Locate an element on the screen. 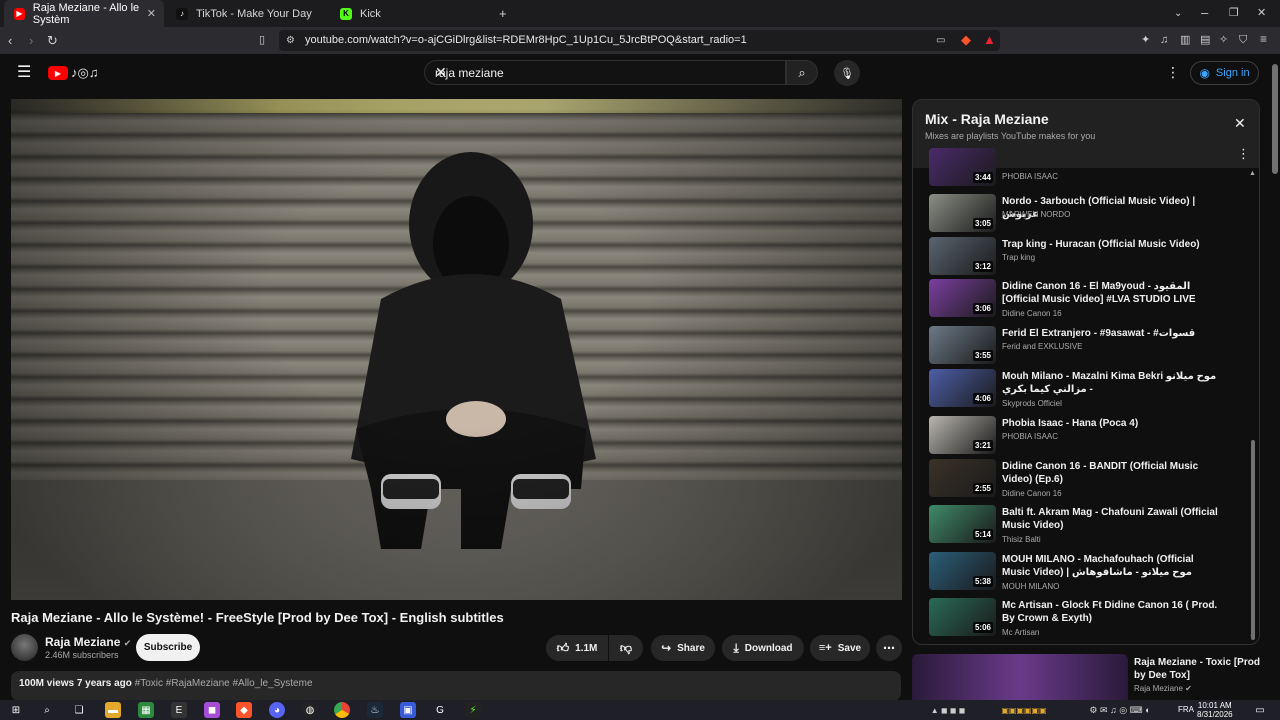 The width and height of the screenshot is (1280, 720). clear-search-icon: ✕ is located at coordinates (606, 72).